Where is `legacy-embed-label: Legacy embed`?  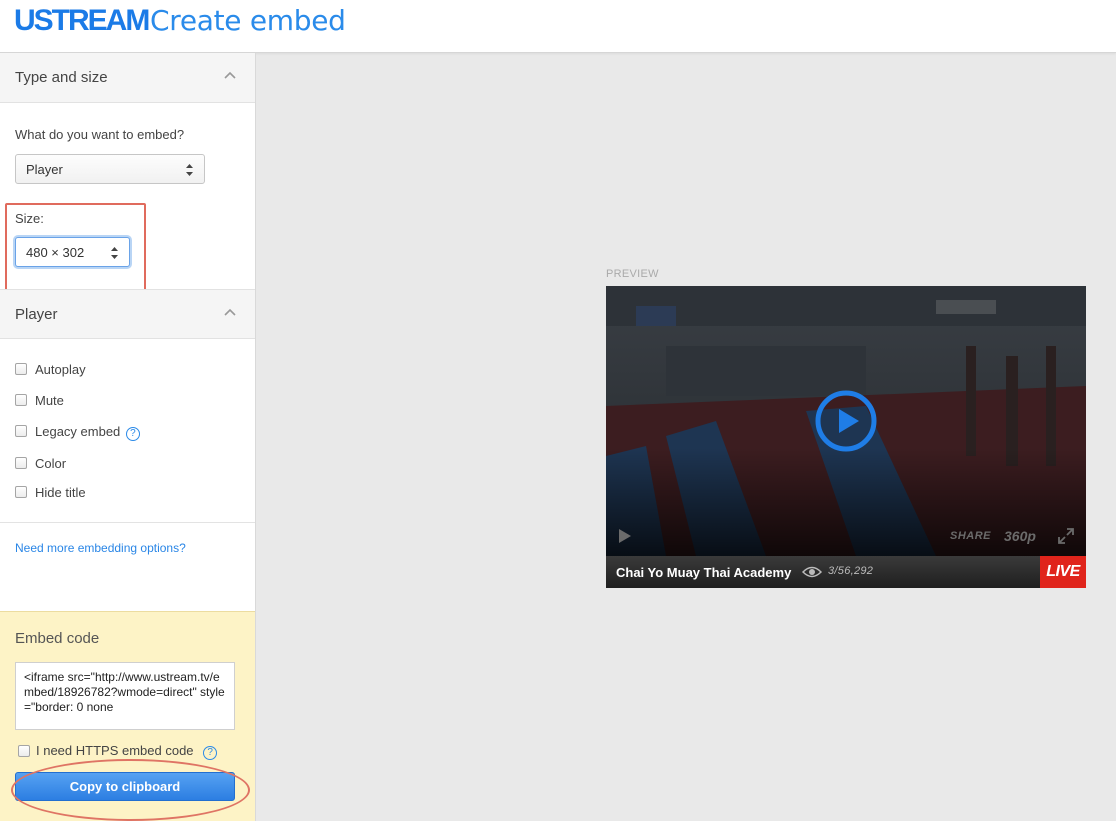
legacy-embed-label: Legacy embed is located at coordinates (78, 431).